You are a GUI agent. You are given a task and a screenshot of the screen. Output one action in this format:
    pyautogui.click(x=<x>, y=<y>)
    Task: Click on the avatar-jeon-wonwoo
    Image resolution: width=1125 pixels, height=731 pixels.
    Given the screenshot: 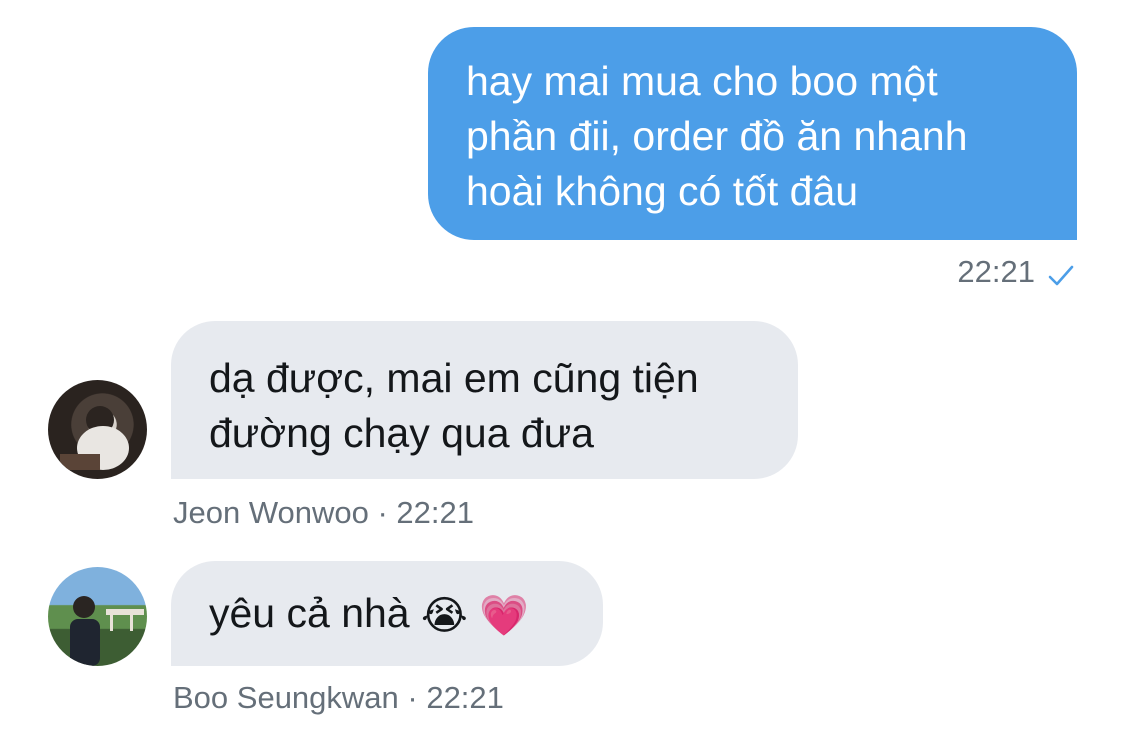 What is the action you would take?
    pyautogui.click(x=97, y=429)
    